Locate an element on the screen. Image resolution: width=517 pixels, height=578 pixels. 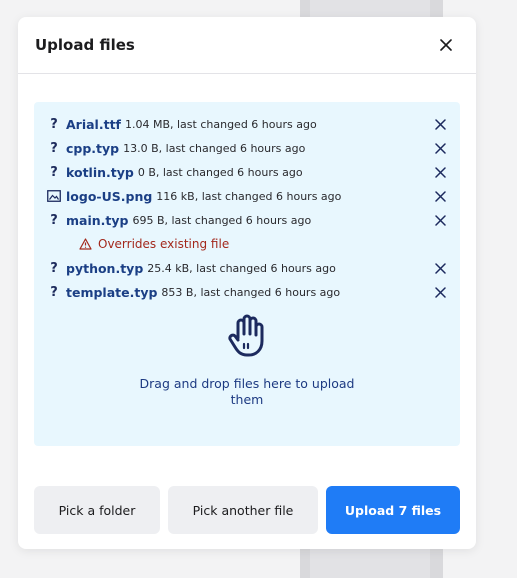
file-name: template.typ is located at coordinates (112, 292).